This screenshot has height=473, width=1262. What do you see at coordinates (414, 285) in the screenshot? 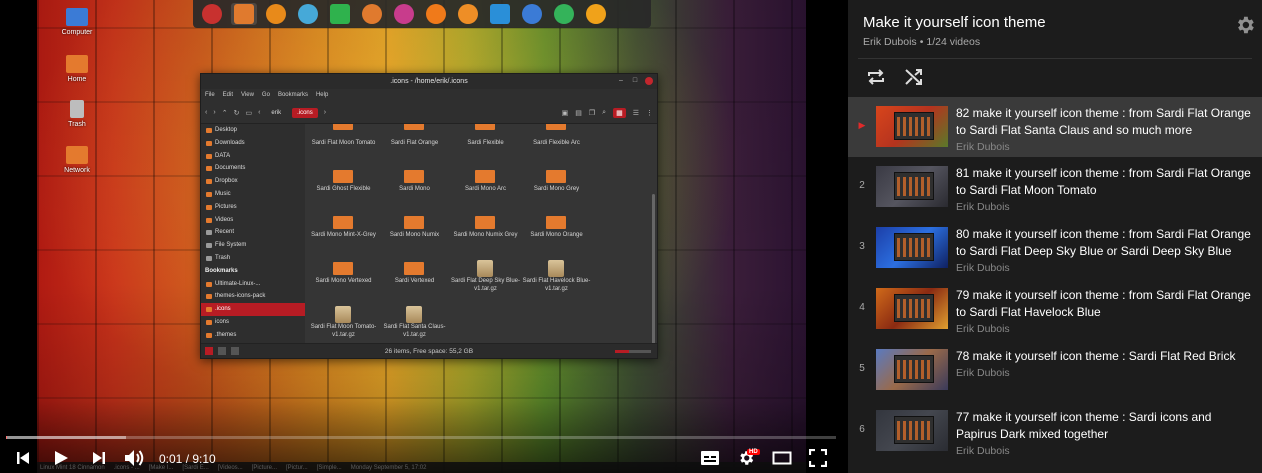
I see `folder-item: Sardi Vertexed` at bounding box center [414, 285].